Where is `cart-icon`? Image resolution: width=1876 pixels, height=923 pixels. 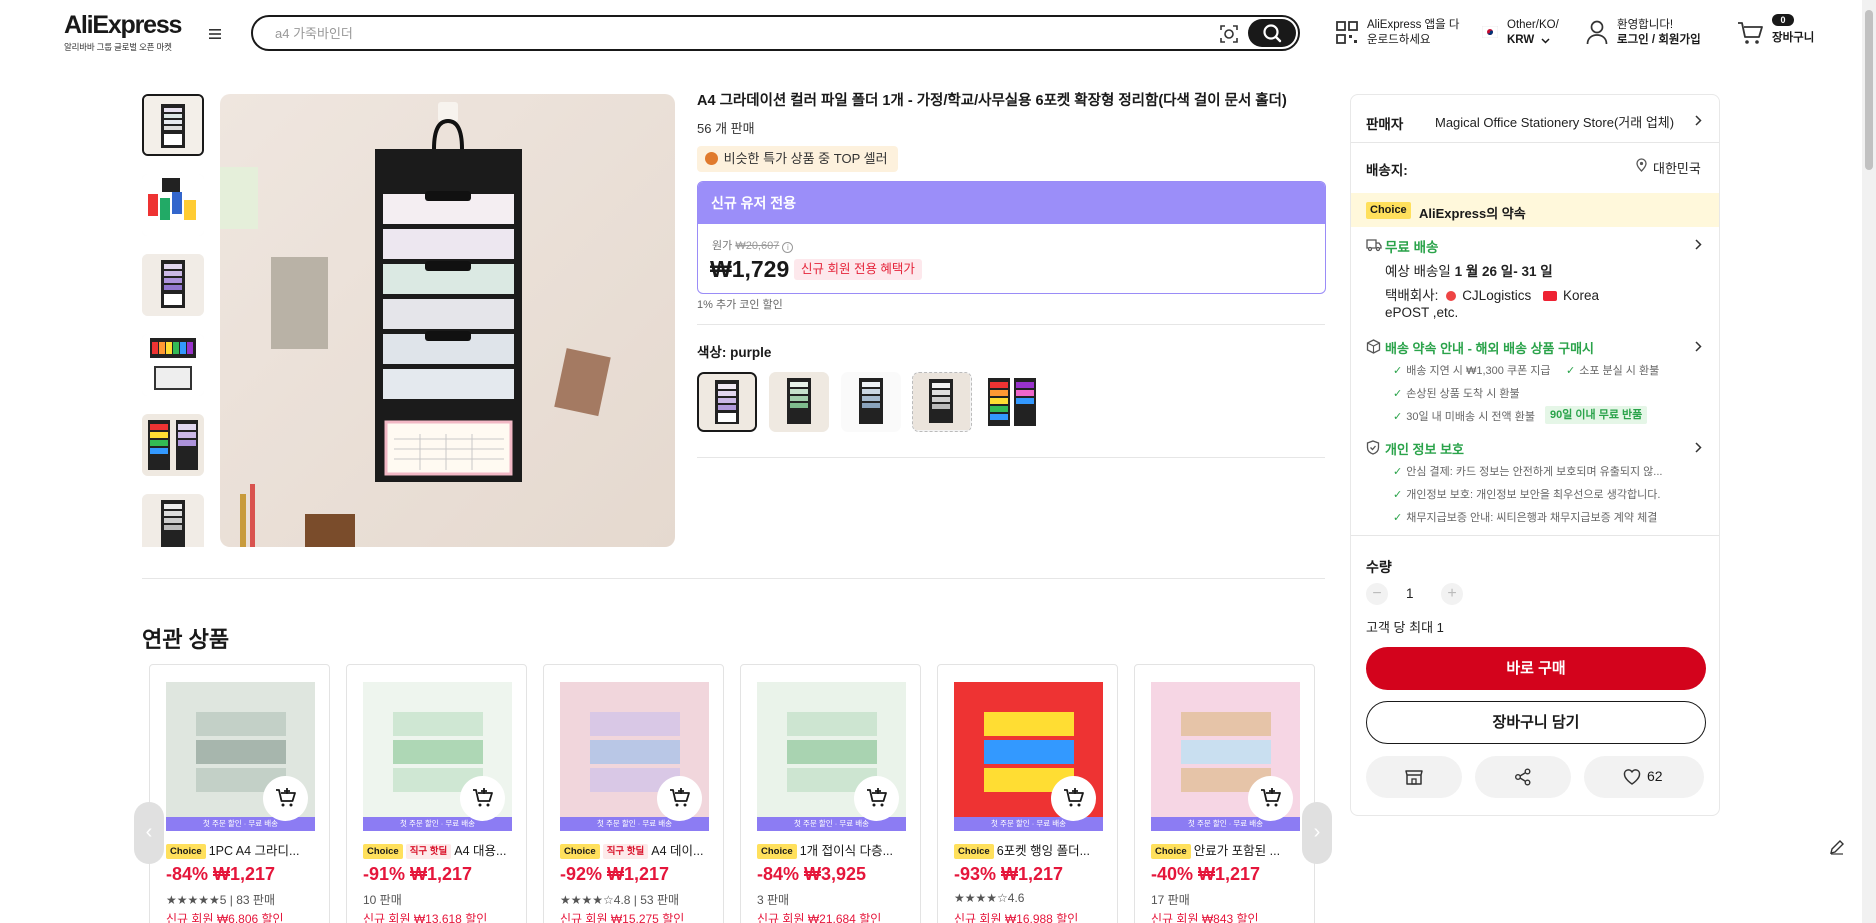
cart-icon is located at coordinates (1750, 33).